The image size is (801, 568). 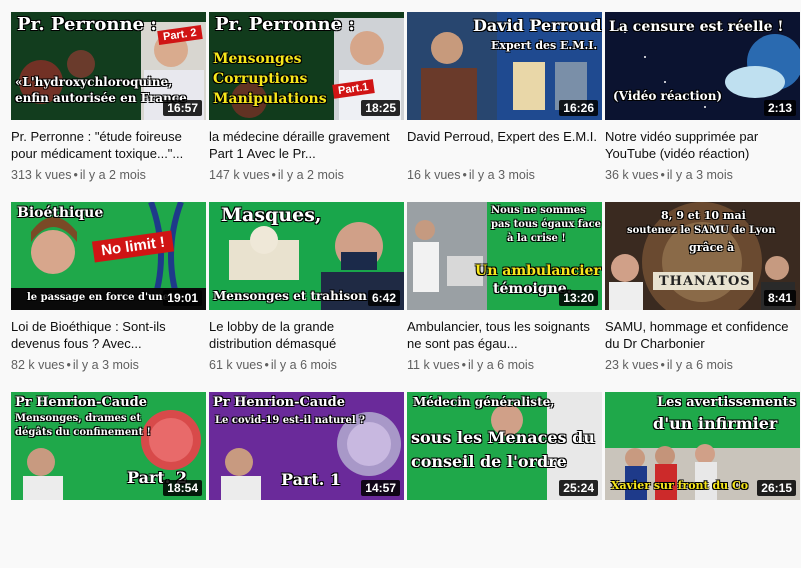 I want to click on thumb-text: Expert des E.M.I., so click(x=544, y=45).